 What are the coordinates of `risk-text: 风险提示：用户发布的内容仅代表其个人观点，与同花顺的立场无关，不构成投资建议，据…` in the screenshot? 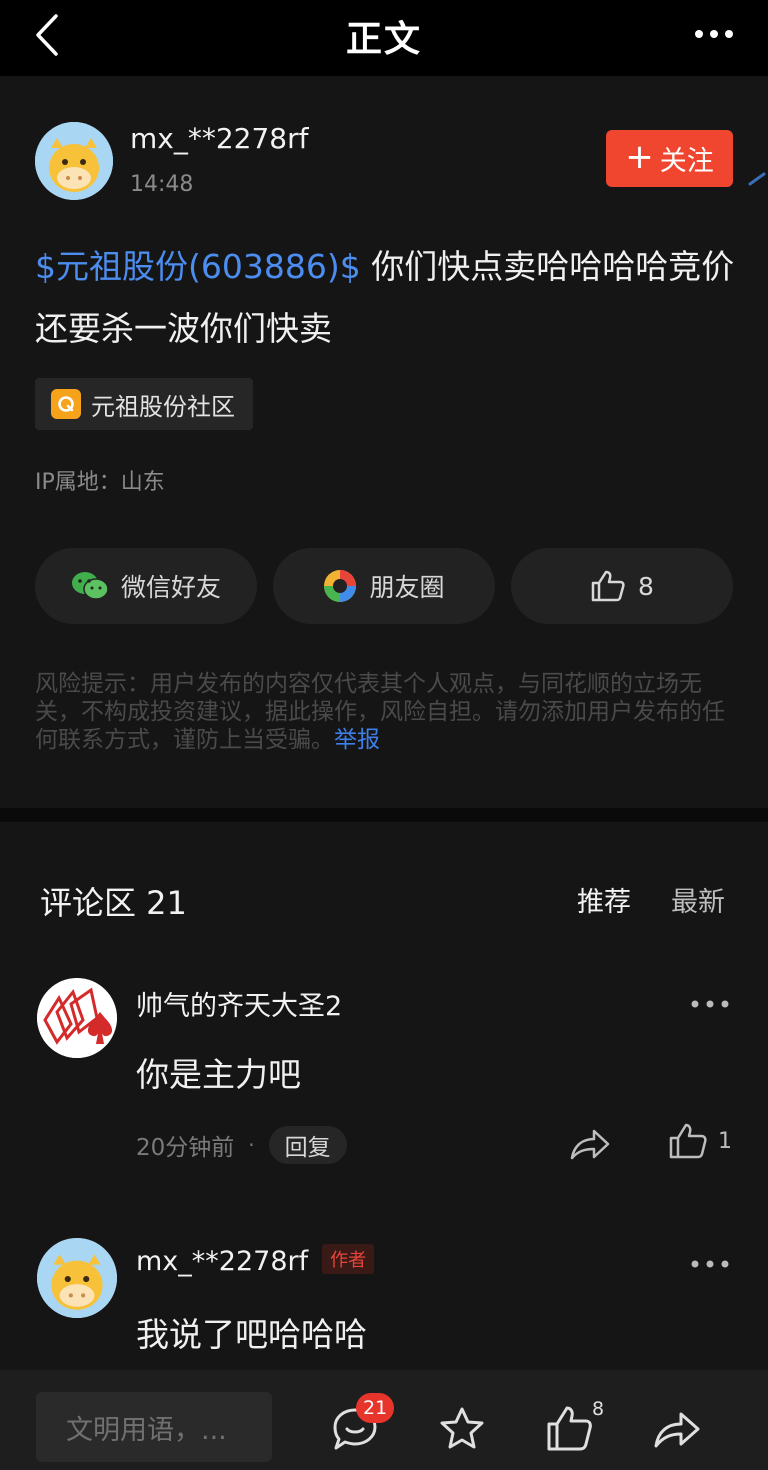 It's located at (380, 712).